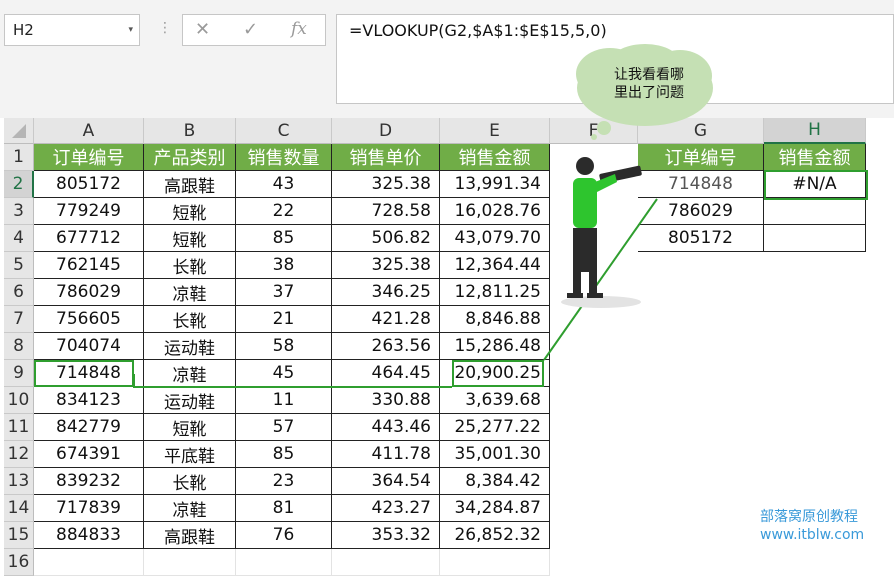  Describe the element at coordinates (601, 232) in the screenshot. I see `person-with-telescope-icon` at that location.